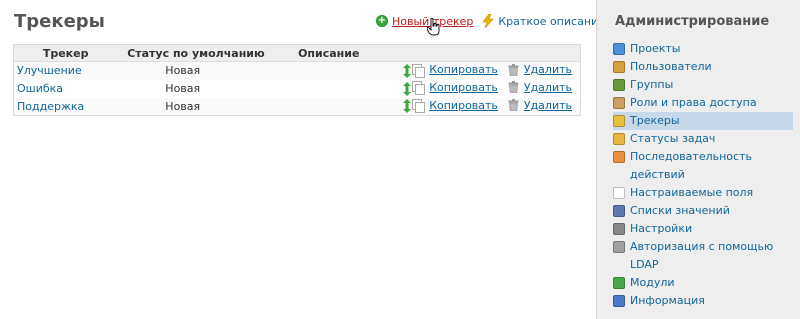 The height and width of the screenshot is (319, 800). I want to click on sidebar-item-label: Информация, so click(667, 301).